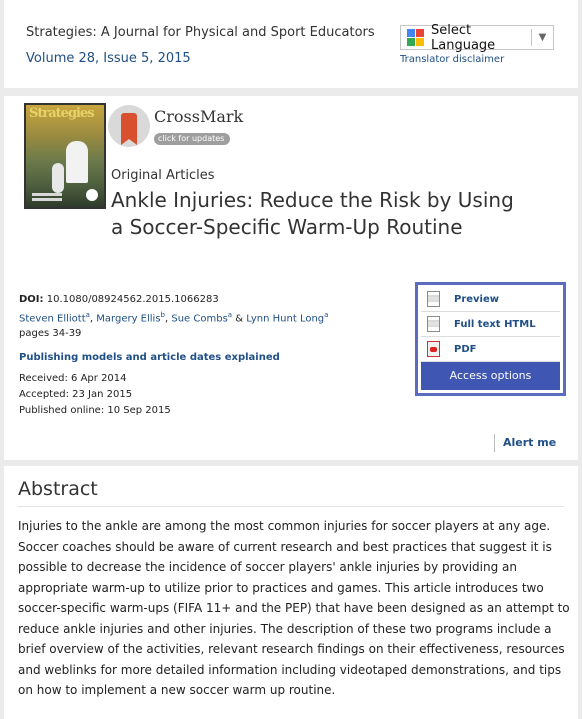 This screenshot has width=582, height=719. I want to click on crossmark-badge: CrossMark click for updates, so click(177, 126).